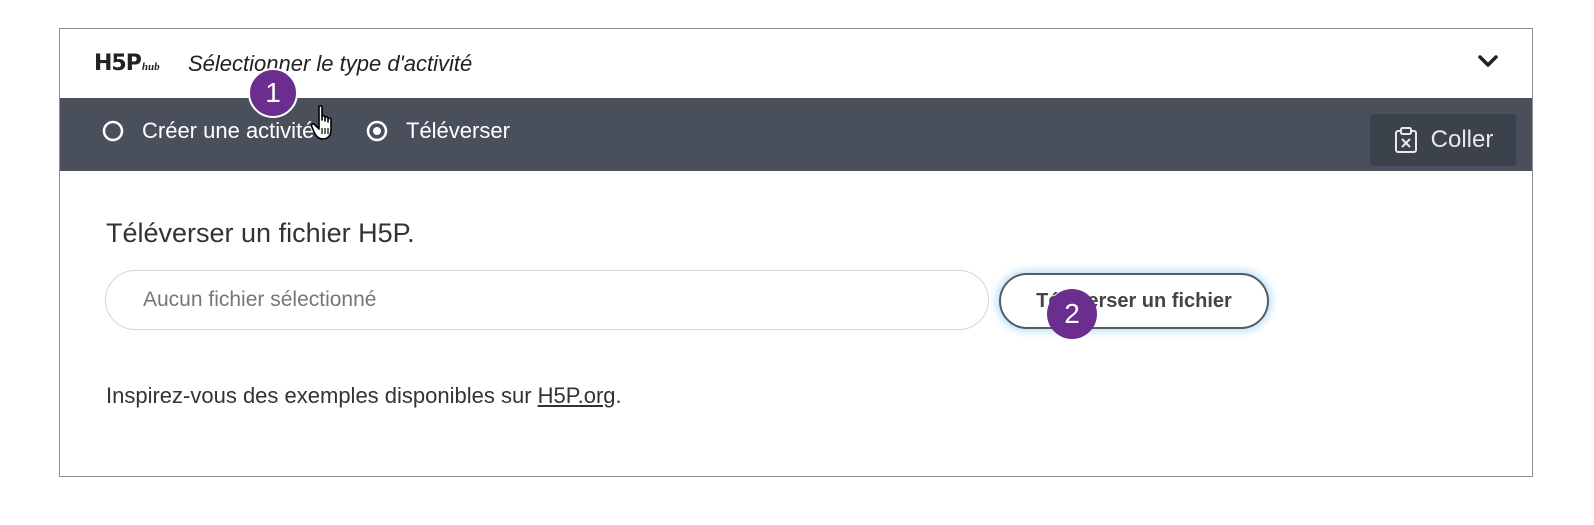 The width and height of the screenshot is (1594, 525). Describe the element at coordinates (1488, 61) in the screenshot. I see `chevron-down-icon` at that location.